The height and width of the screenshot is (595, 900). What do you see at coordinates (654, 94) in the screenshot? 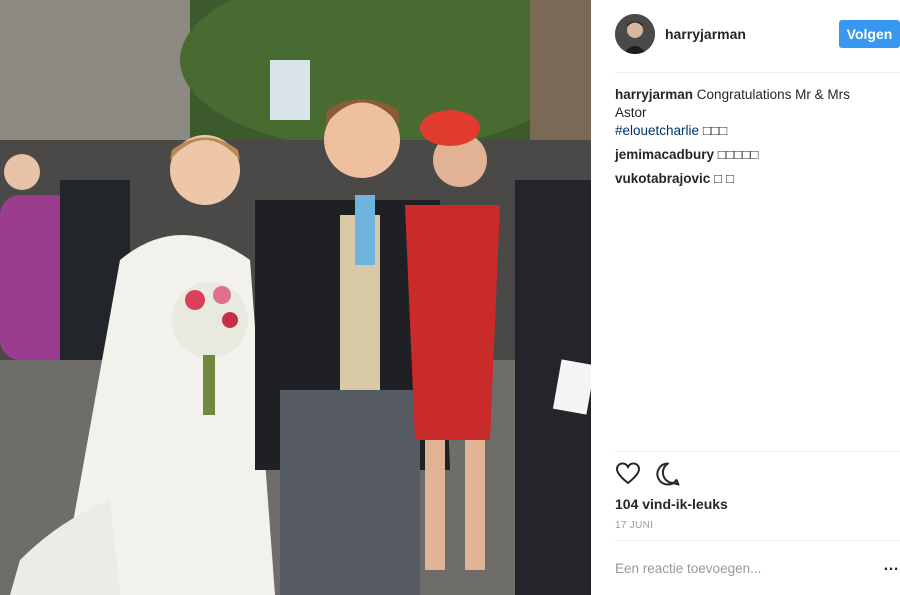
I see `caption-username: harryjarman` at bounding box center [654, 94].